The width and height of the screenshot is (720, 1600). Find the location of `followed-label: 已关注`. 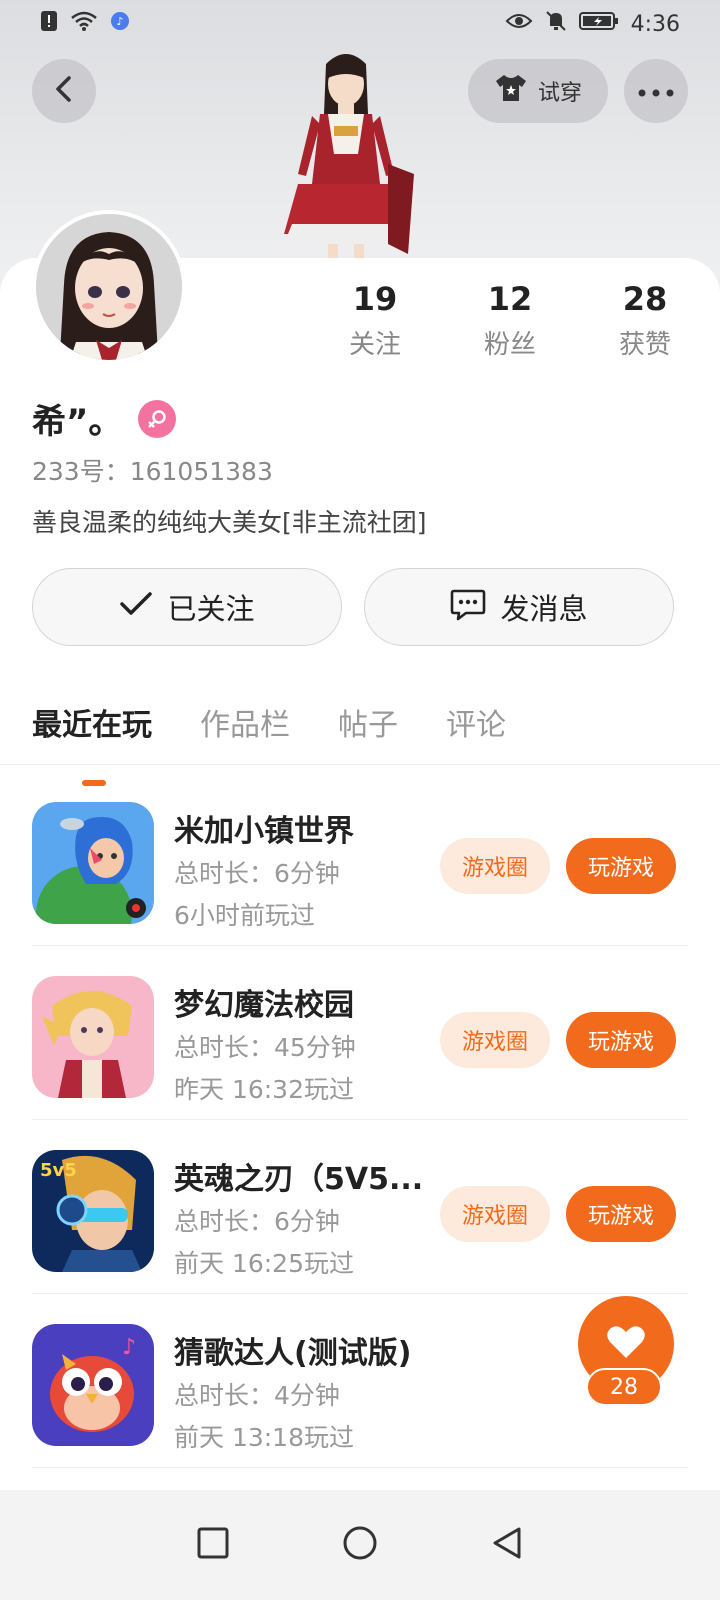

followed-label: 已关注 is located at coordinates (211, 609).